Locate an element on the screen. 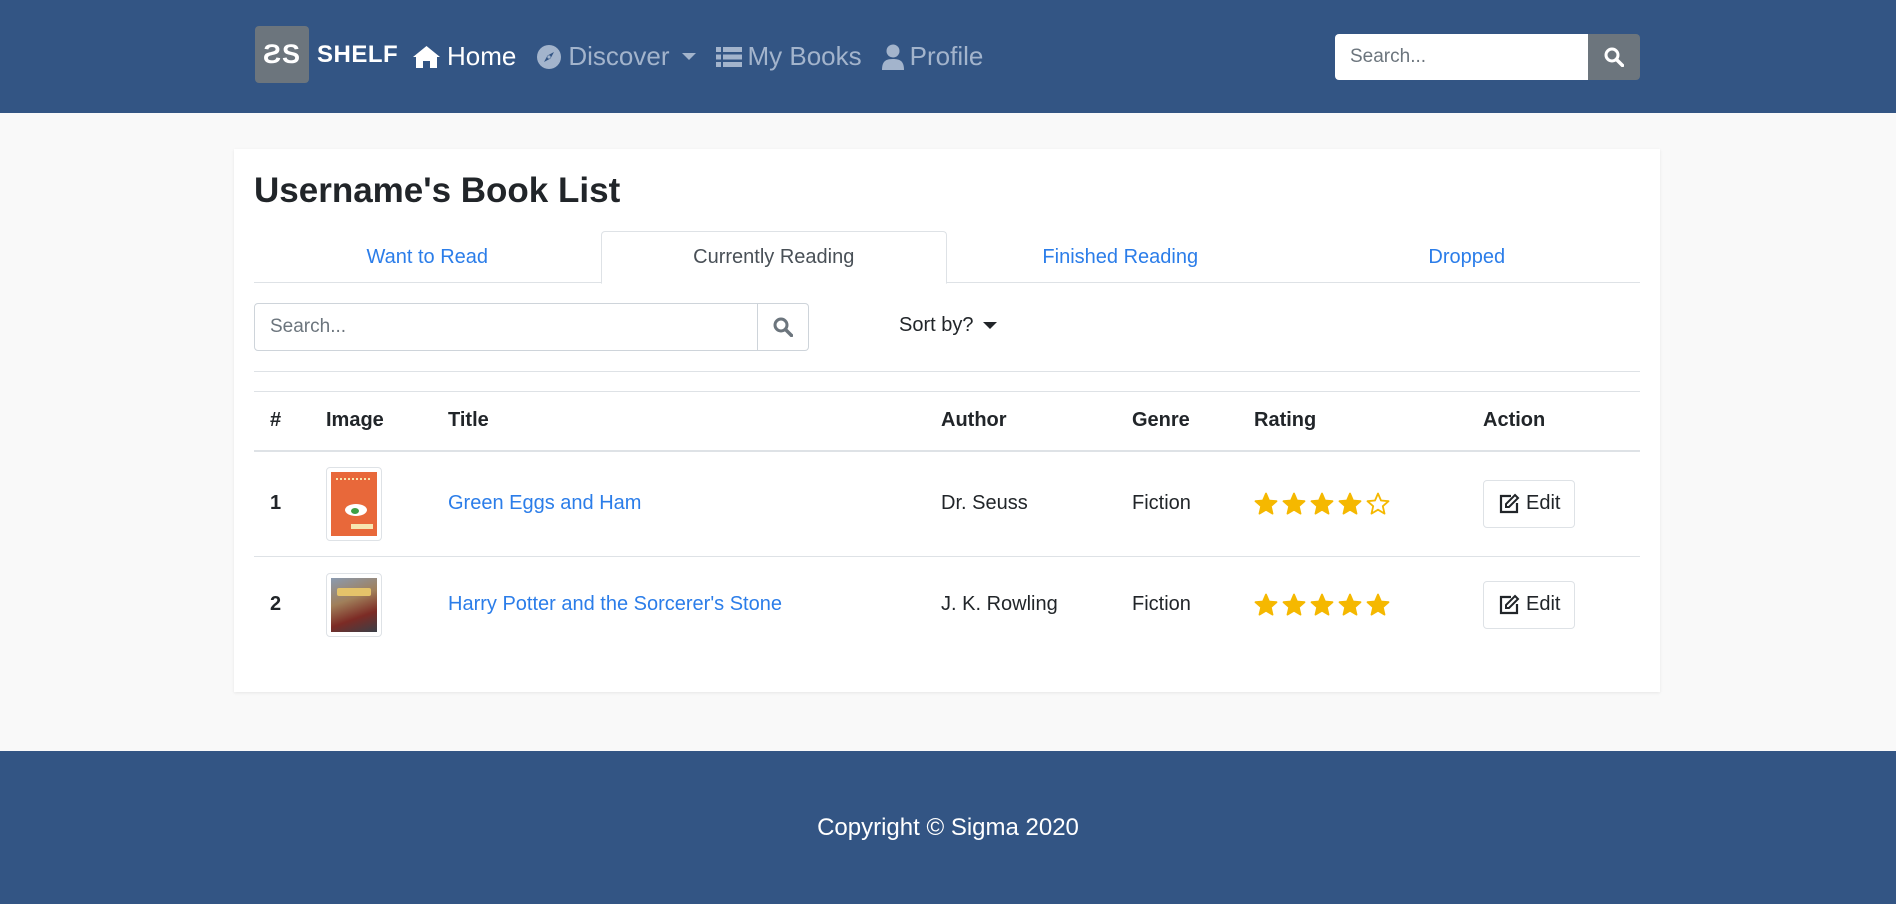  page-title: Username's Book List is located at coordinates (437, 190).